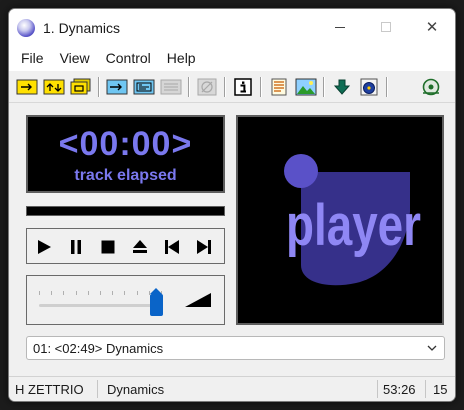 This screenshot has height=410, width=464. Describe the element at coordinates (128, 58) in the screenshot. I see `menu-control: Control` at that location.